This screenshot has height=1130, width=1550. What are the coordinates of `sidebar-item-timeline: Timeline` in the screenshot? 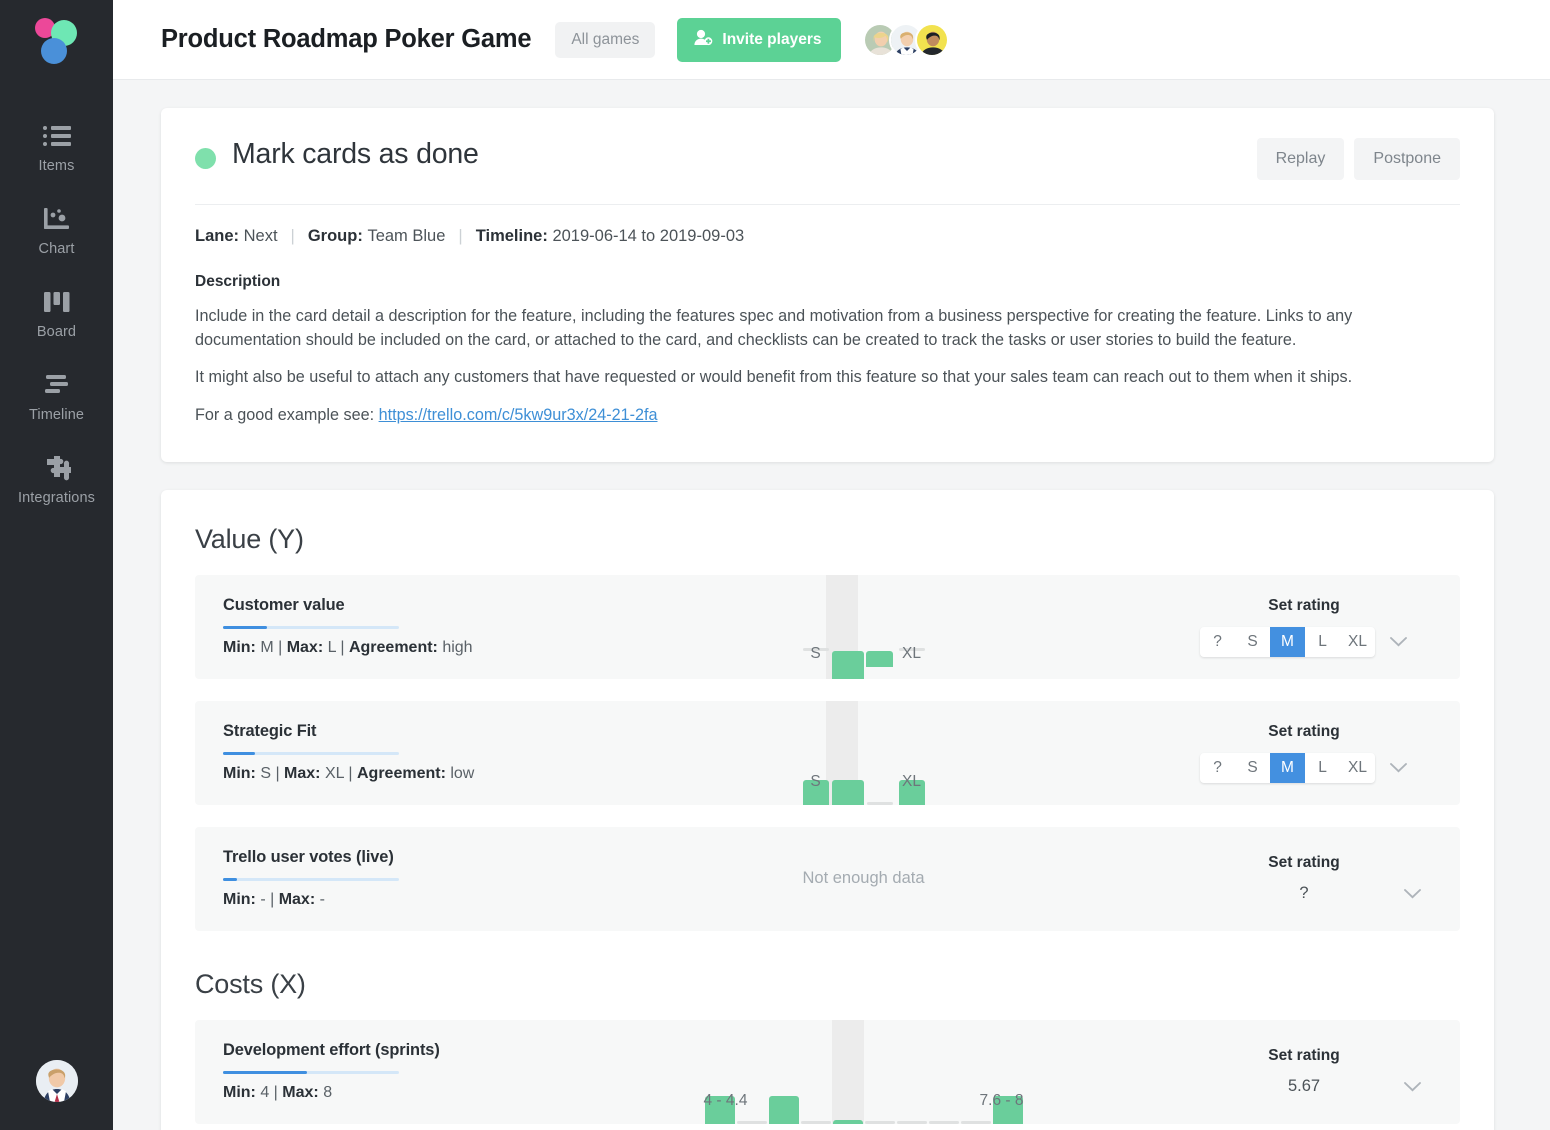 It's located at (56, 396).